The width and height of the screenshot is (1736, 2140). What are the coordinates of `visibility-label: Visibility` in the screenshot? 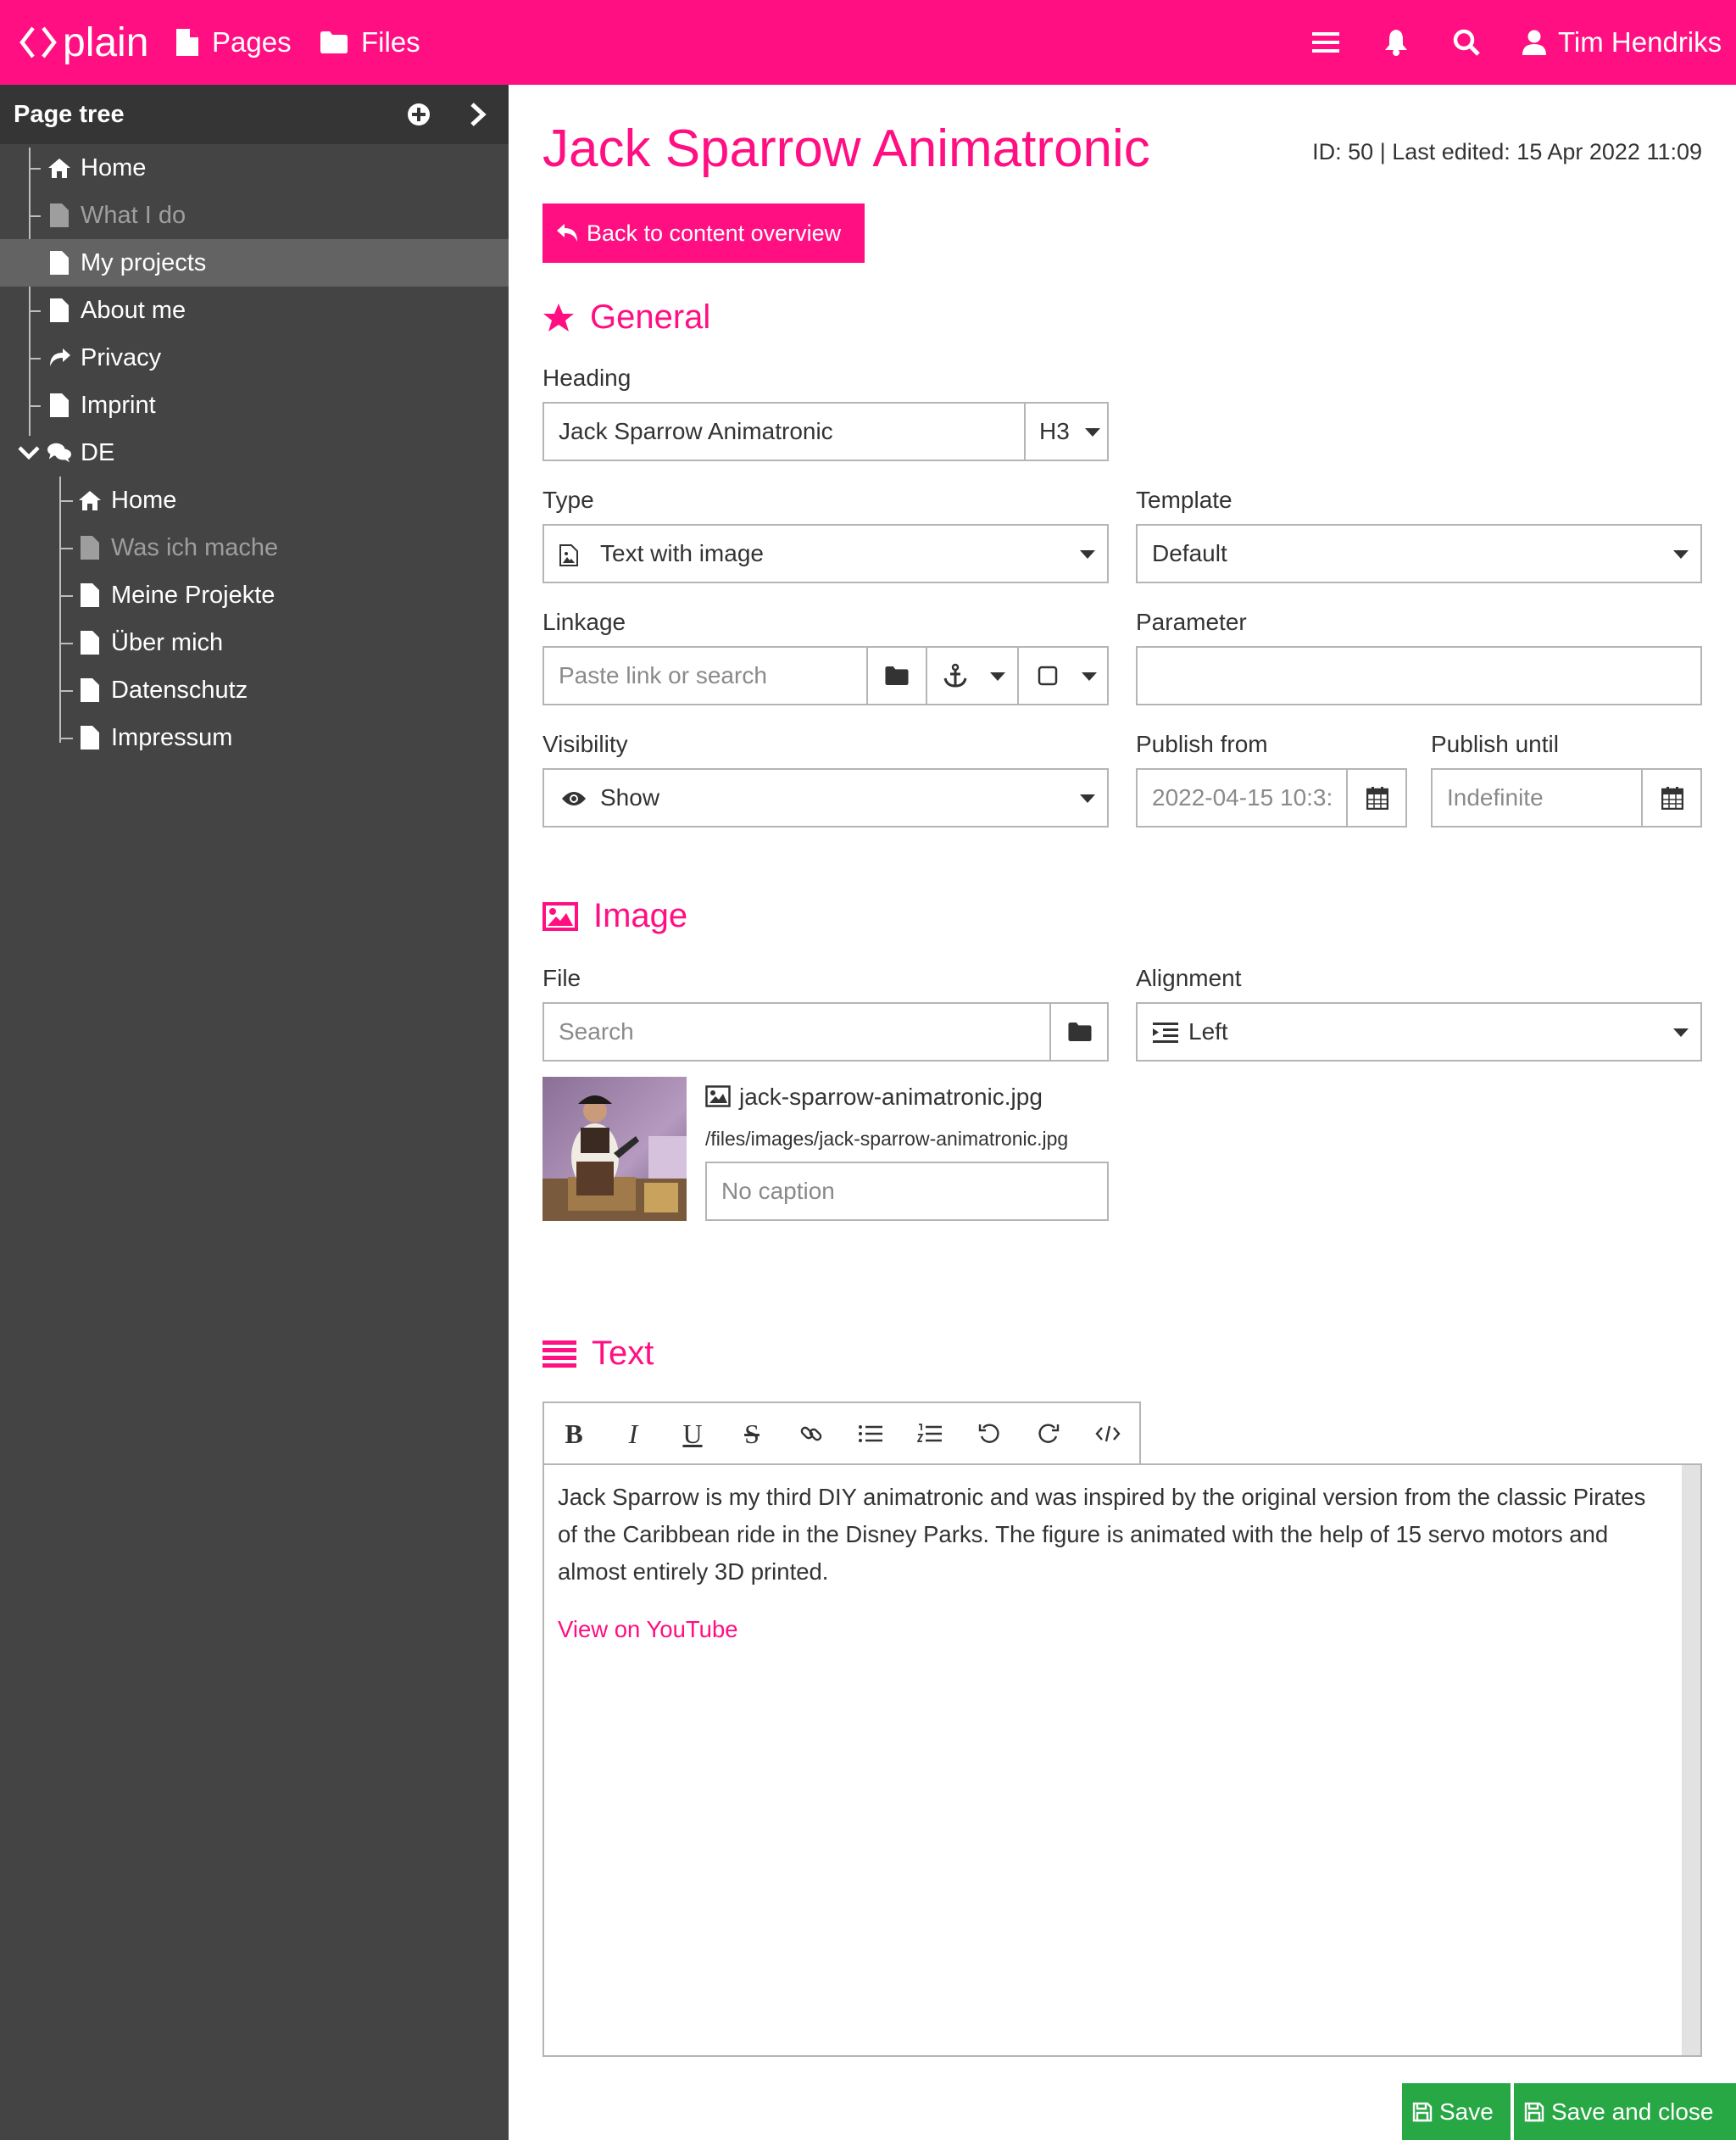 It's located at (585, 744).